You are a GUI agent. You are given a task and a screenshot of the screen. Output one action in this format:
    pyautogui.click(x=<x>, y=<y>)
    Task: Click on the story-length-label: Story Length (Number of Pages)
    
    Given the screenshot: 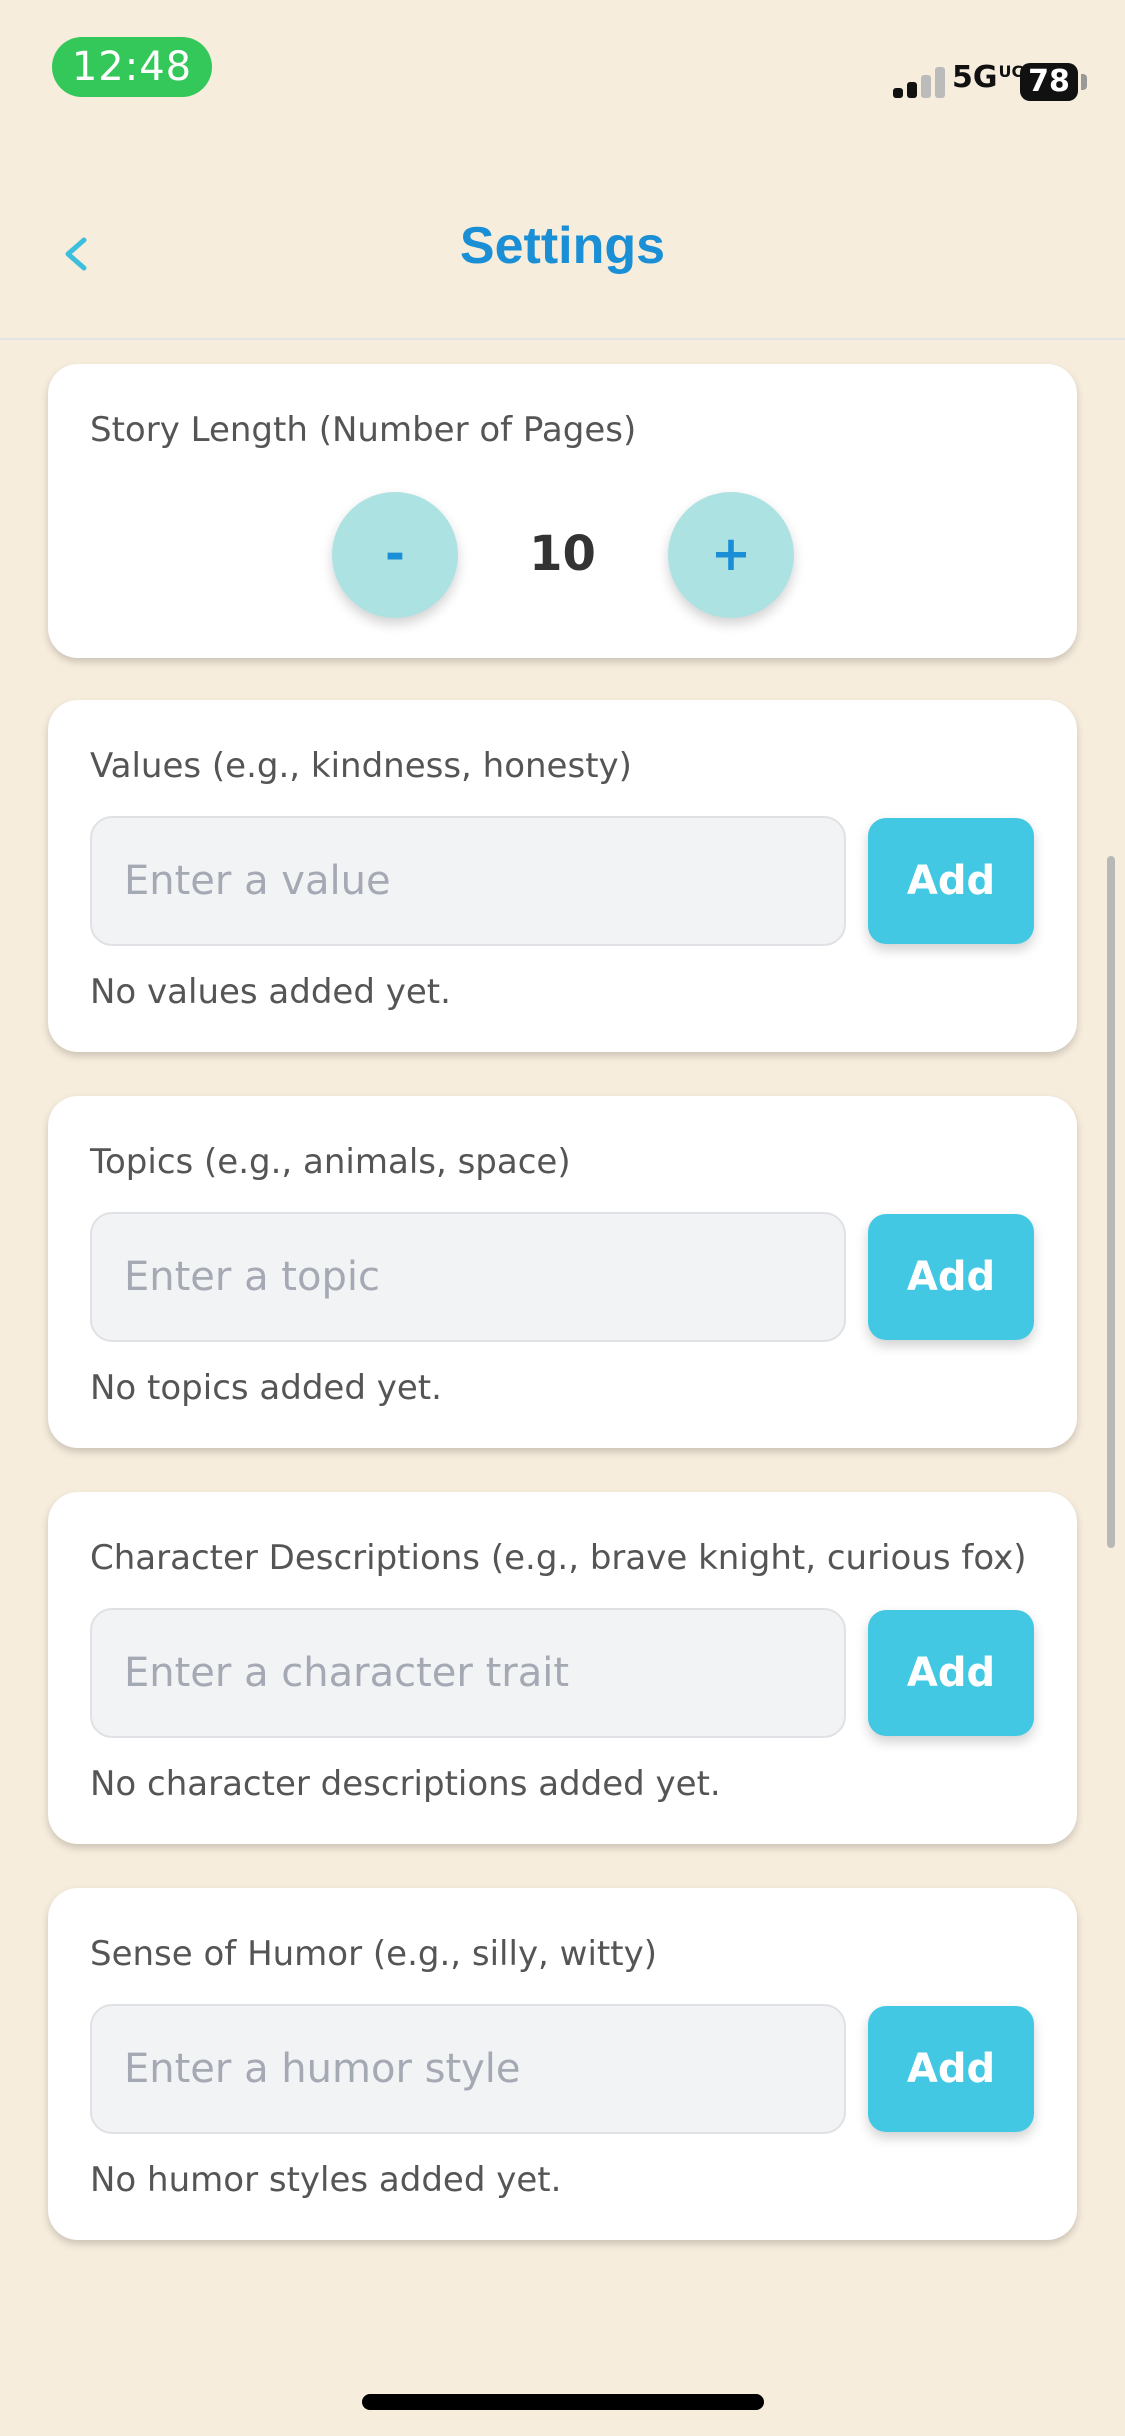 What is the action you would take?
    pyautogui.click(x=363, y=430)
    